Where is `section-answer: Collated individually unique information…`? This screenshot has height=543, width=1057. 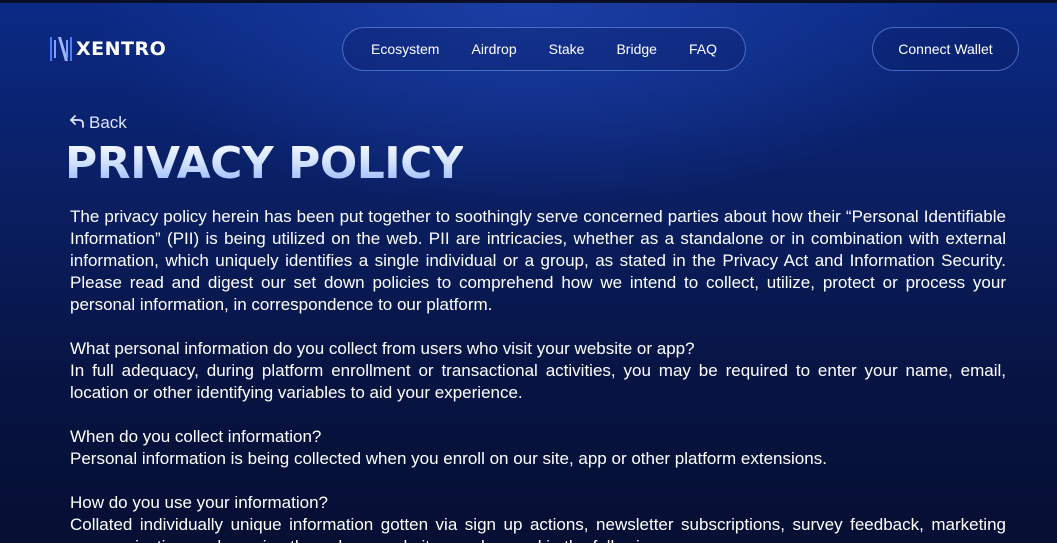 section-answer: Collated individually unique information… is located at coordinates (538, 529).